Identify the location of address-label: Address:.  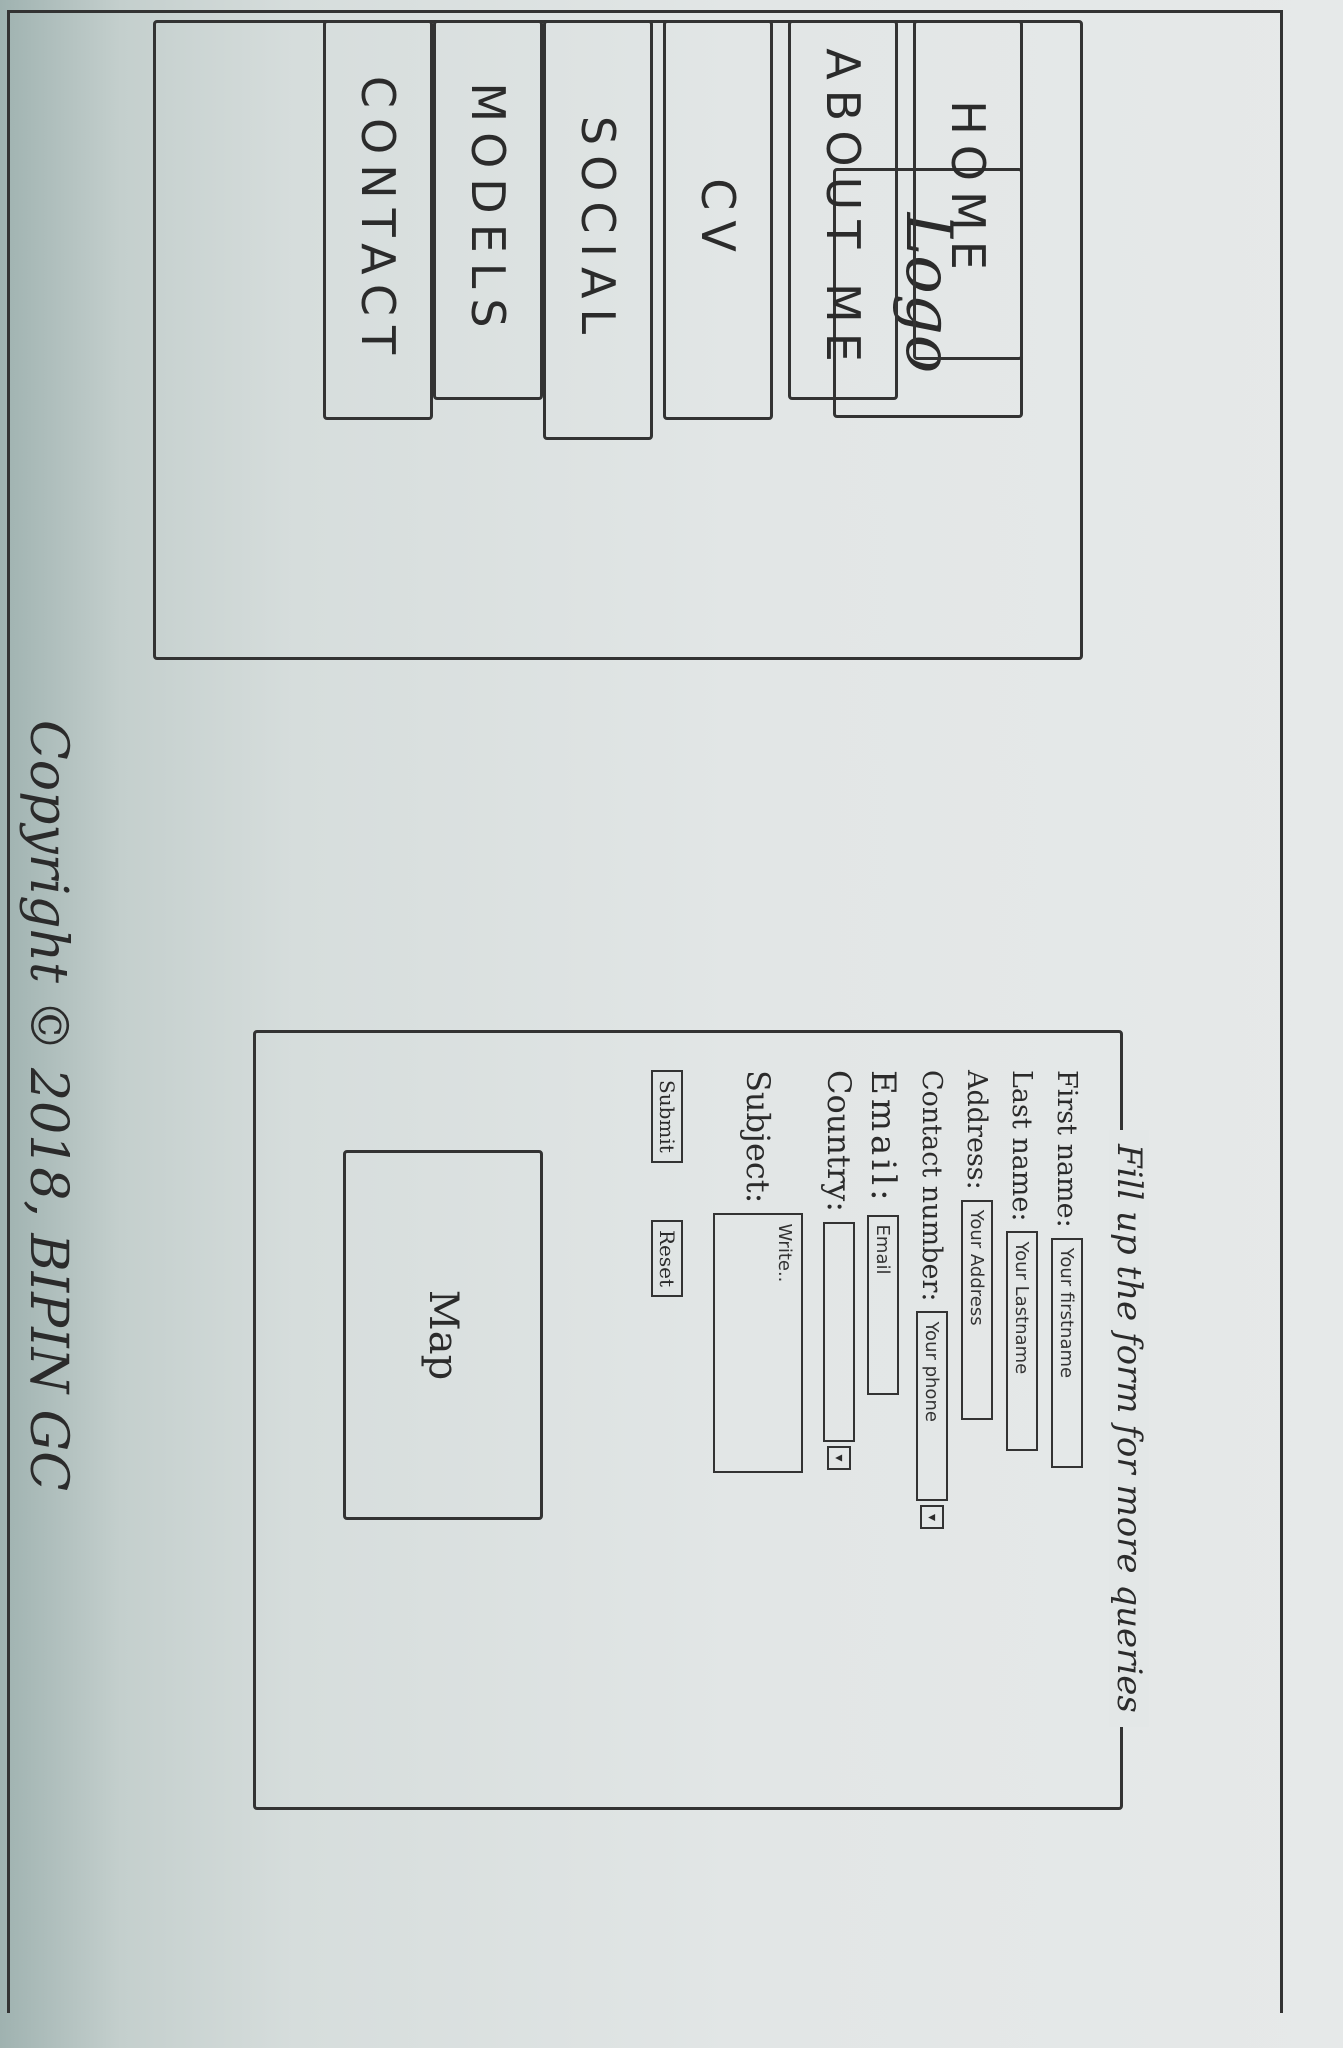
(977, 1130).